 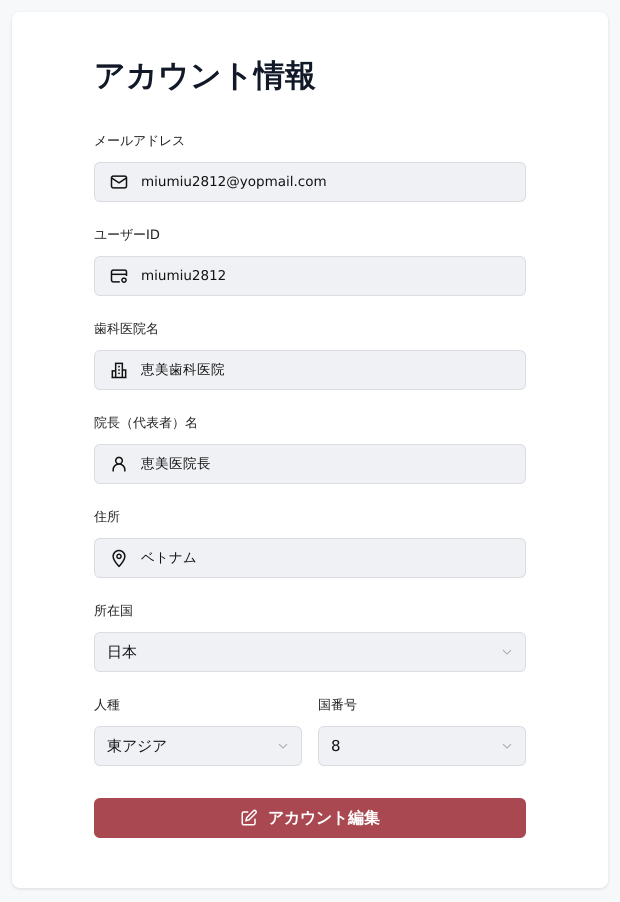 What do you see at coordinates (183, 370) in the screenshot?
I see `field-value: 恵美歯科医院` at bounding box center [183, 370].